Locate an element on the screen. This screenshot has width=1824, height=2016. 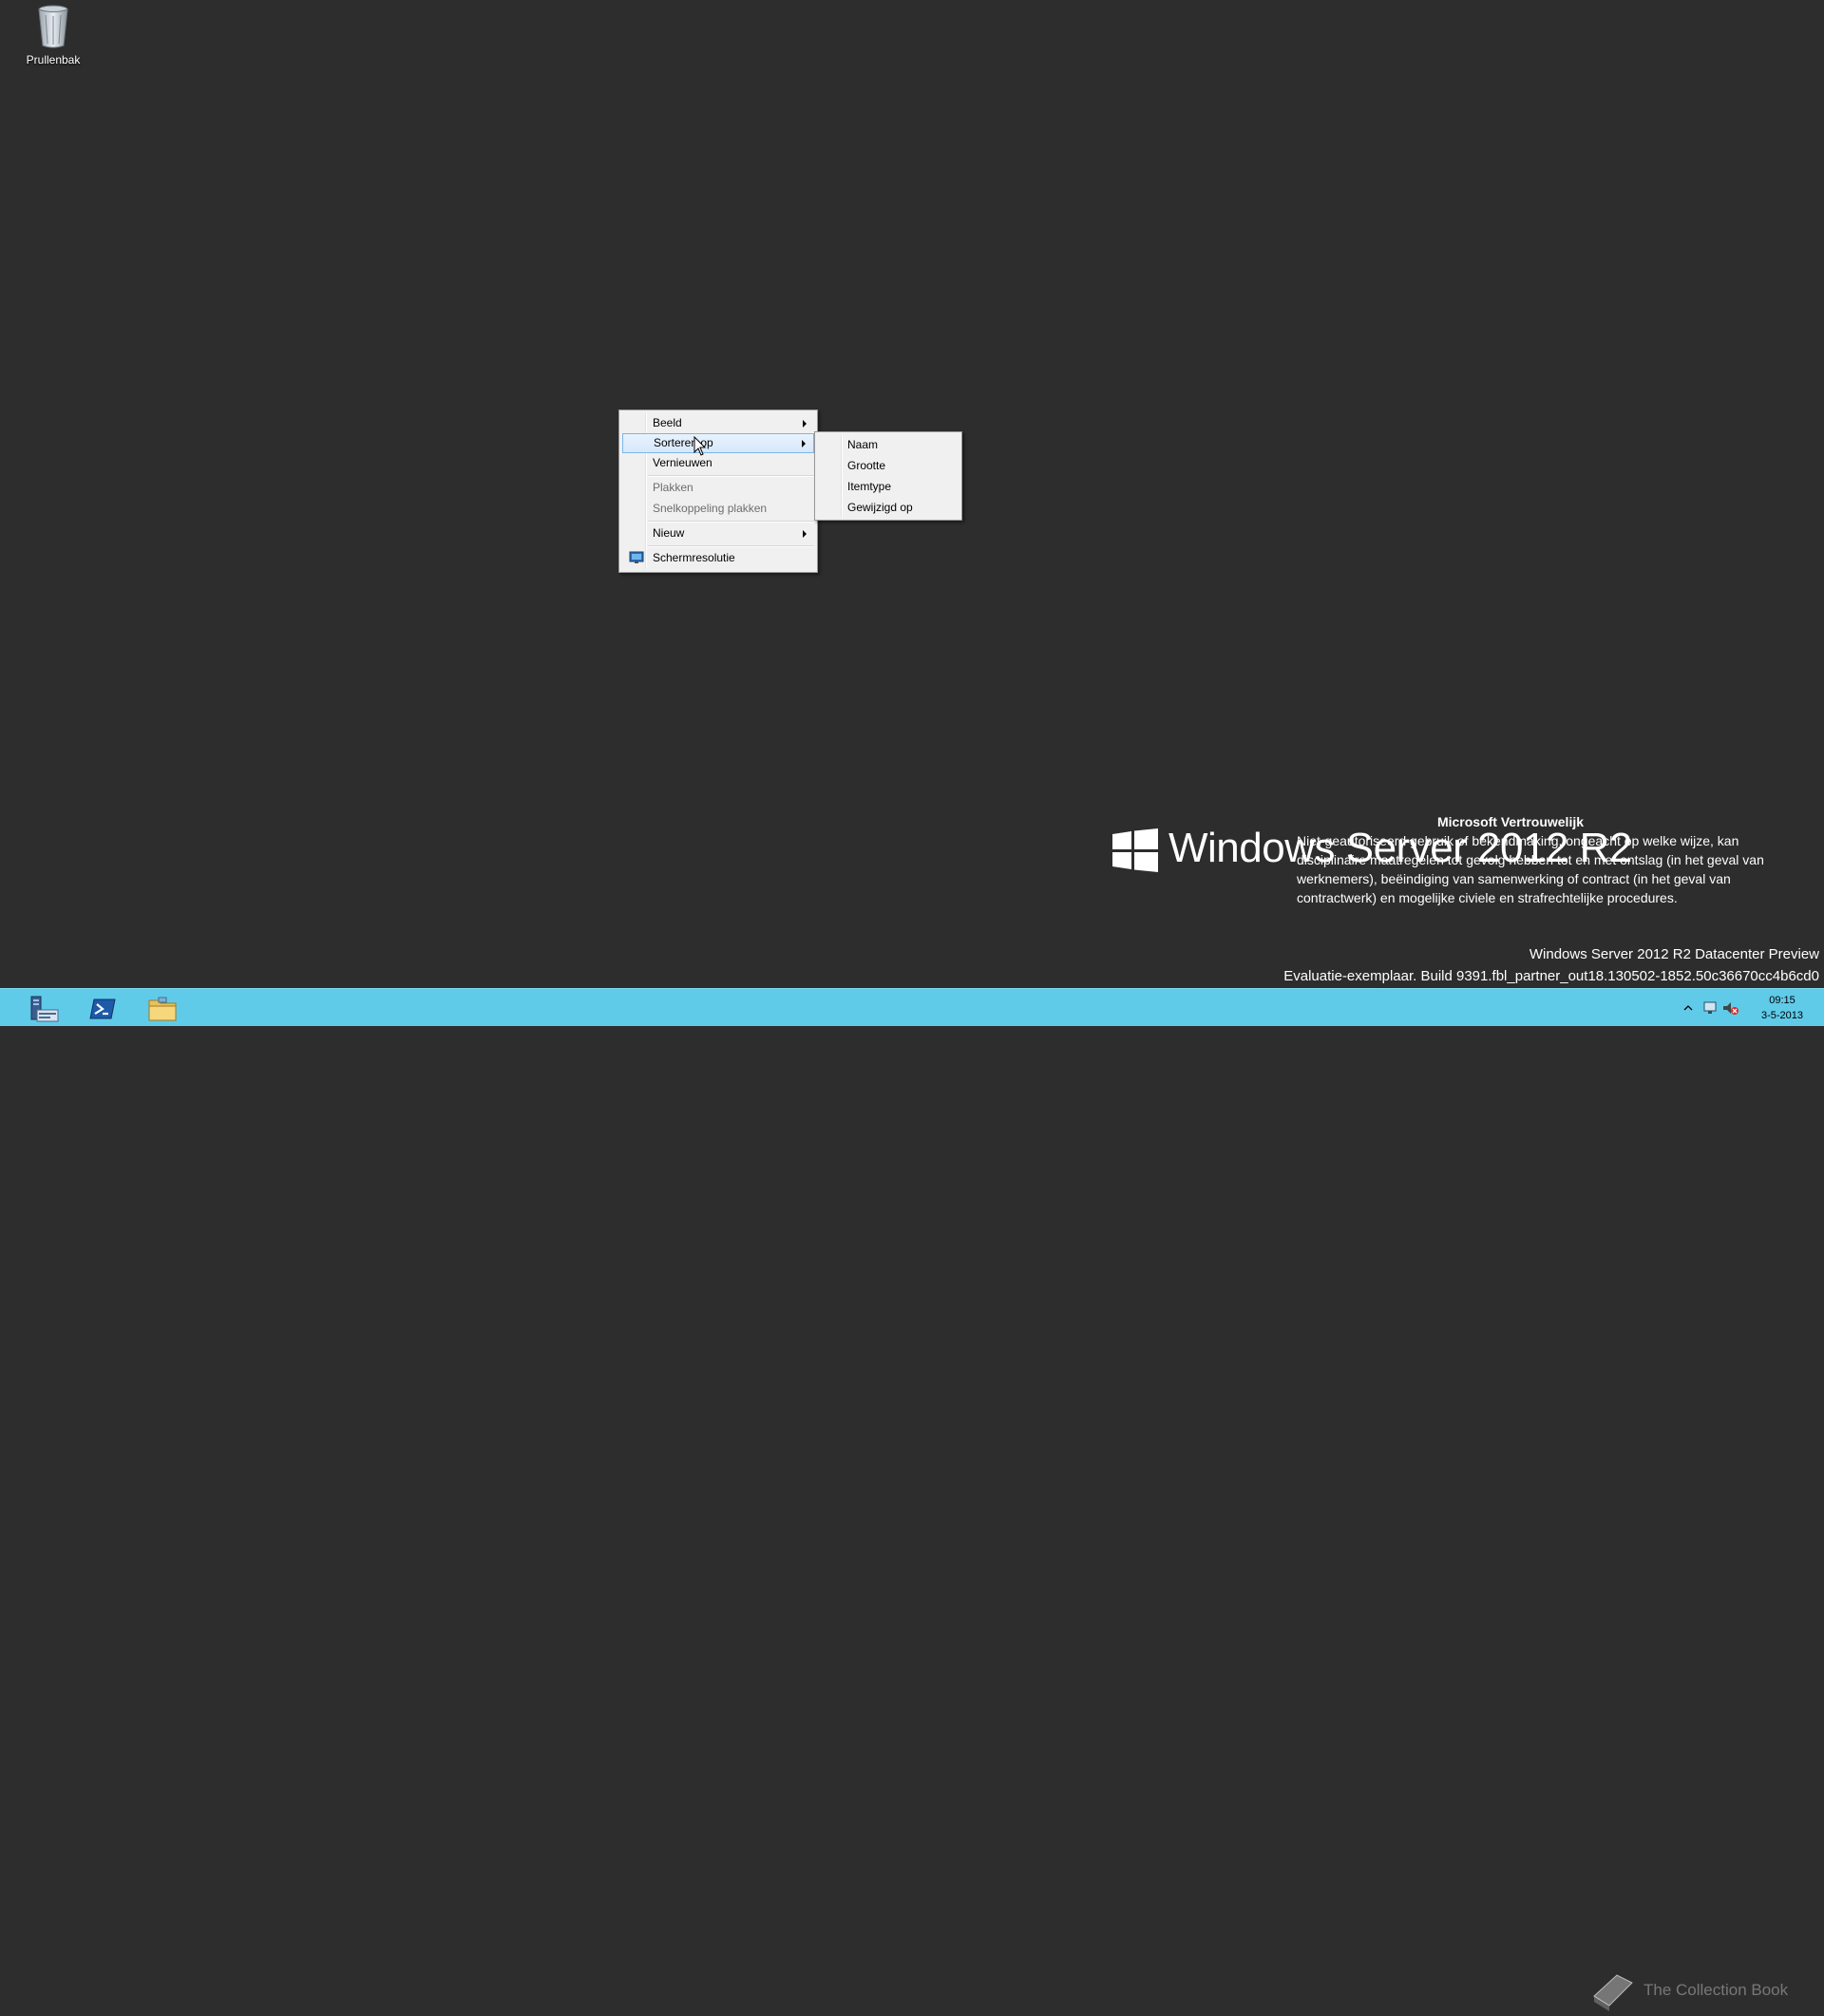
taskbar-explorer-button is located at coordinates (161, 1008).